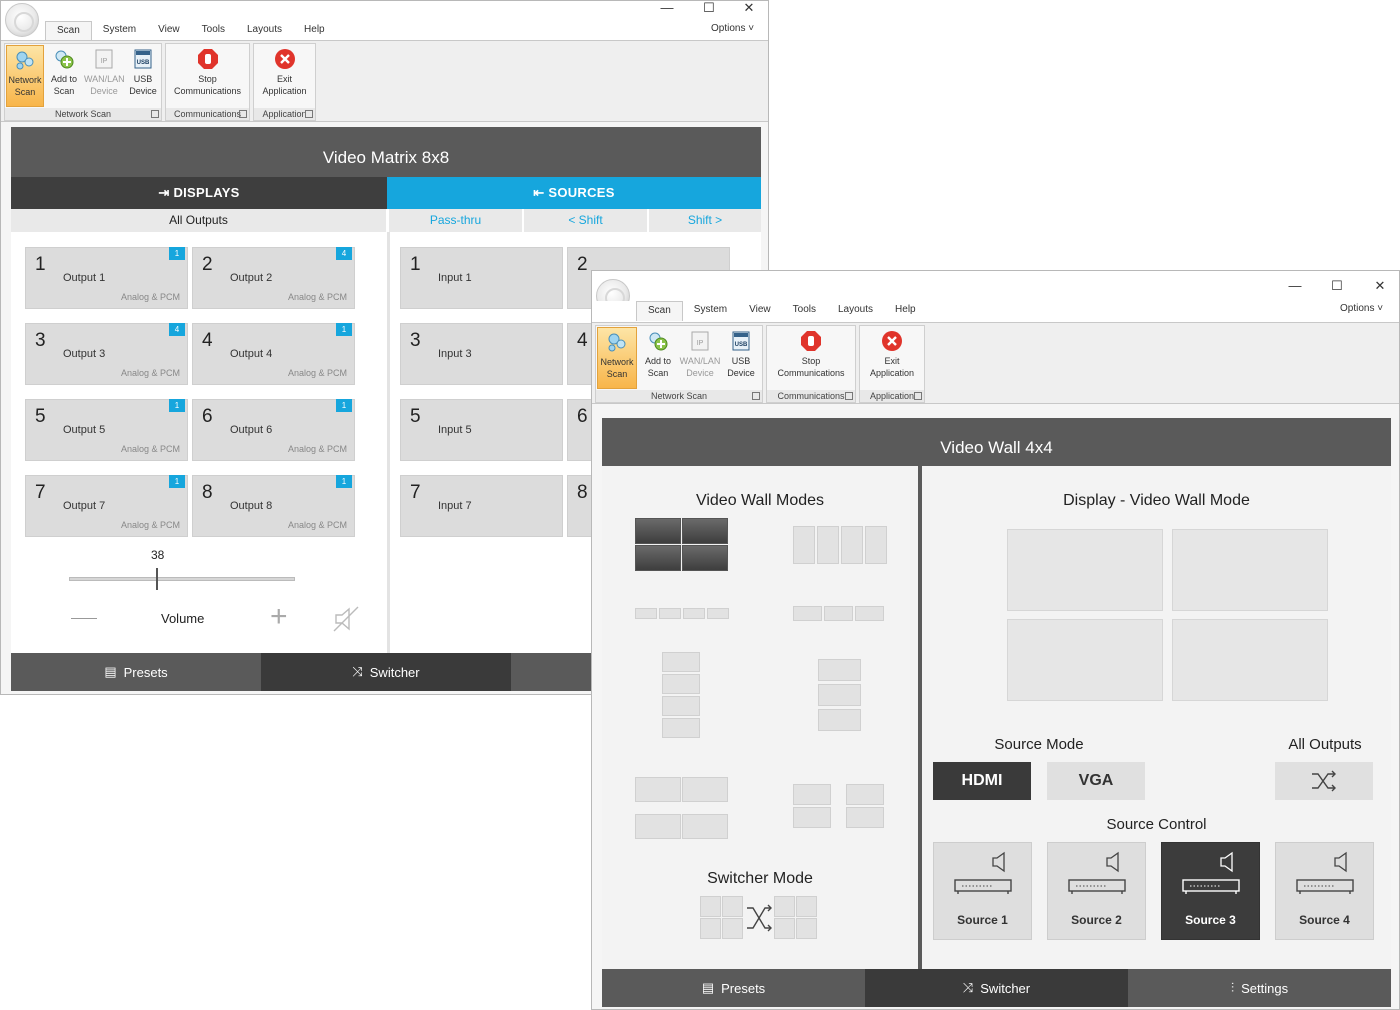 Image resolution: width=1400 pixels, height=1010 pixels. What do you see at coordinates (106, 430) in the screenshot?
I see `output-tile: 5 Output 5 Analog & PCM 1` at bounding box center [106, 430].